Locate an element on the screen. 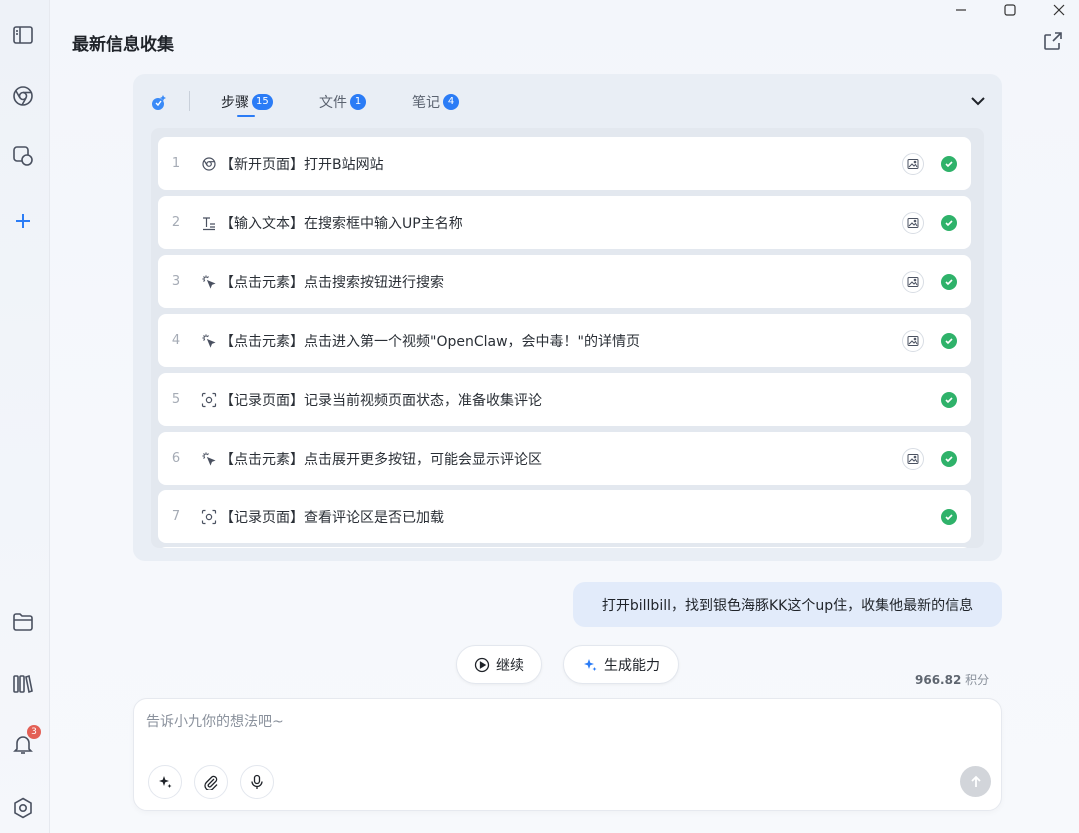 Image resolution: width=1079 pixels, height=833 pixels. continue-button: 继续 is located at coordinates (499, 664).